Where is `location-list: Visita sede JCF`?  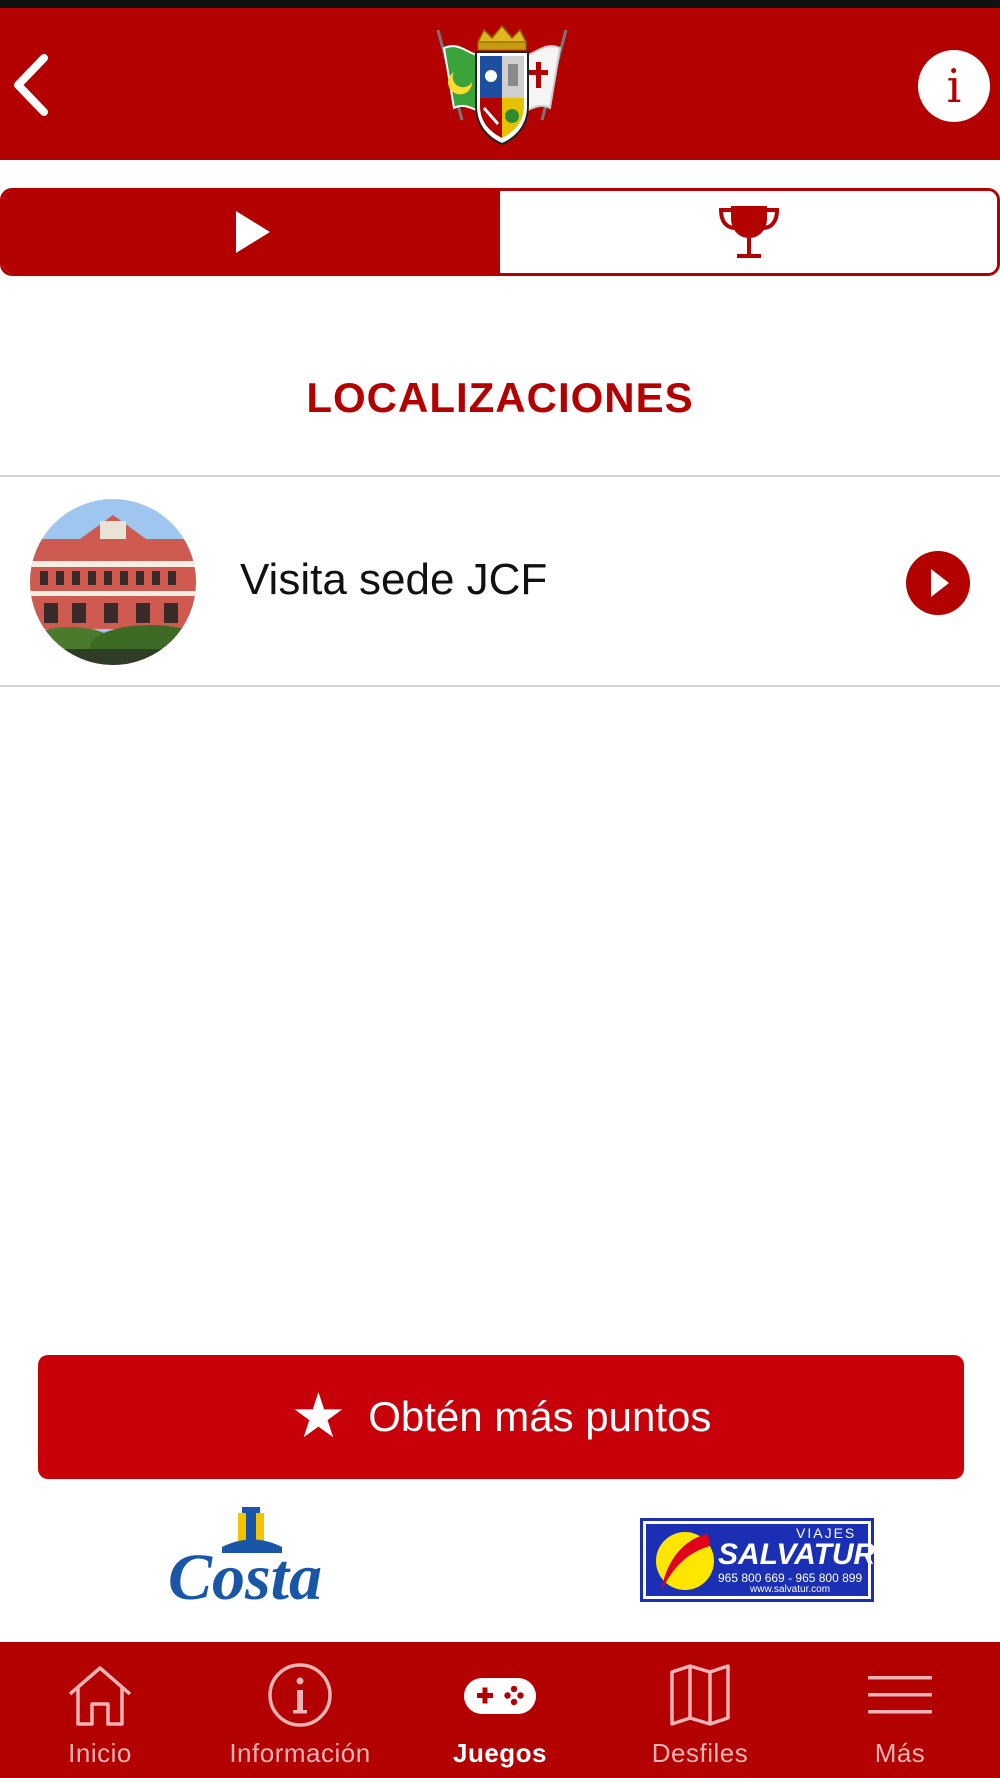 location-list: Visita sede JCF is located at coordinates (500, 581).